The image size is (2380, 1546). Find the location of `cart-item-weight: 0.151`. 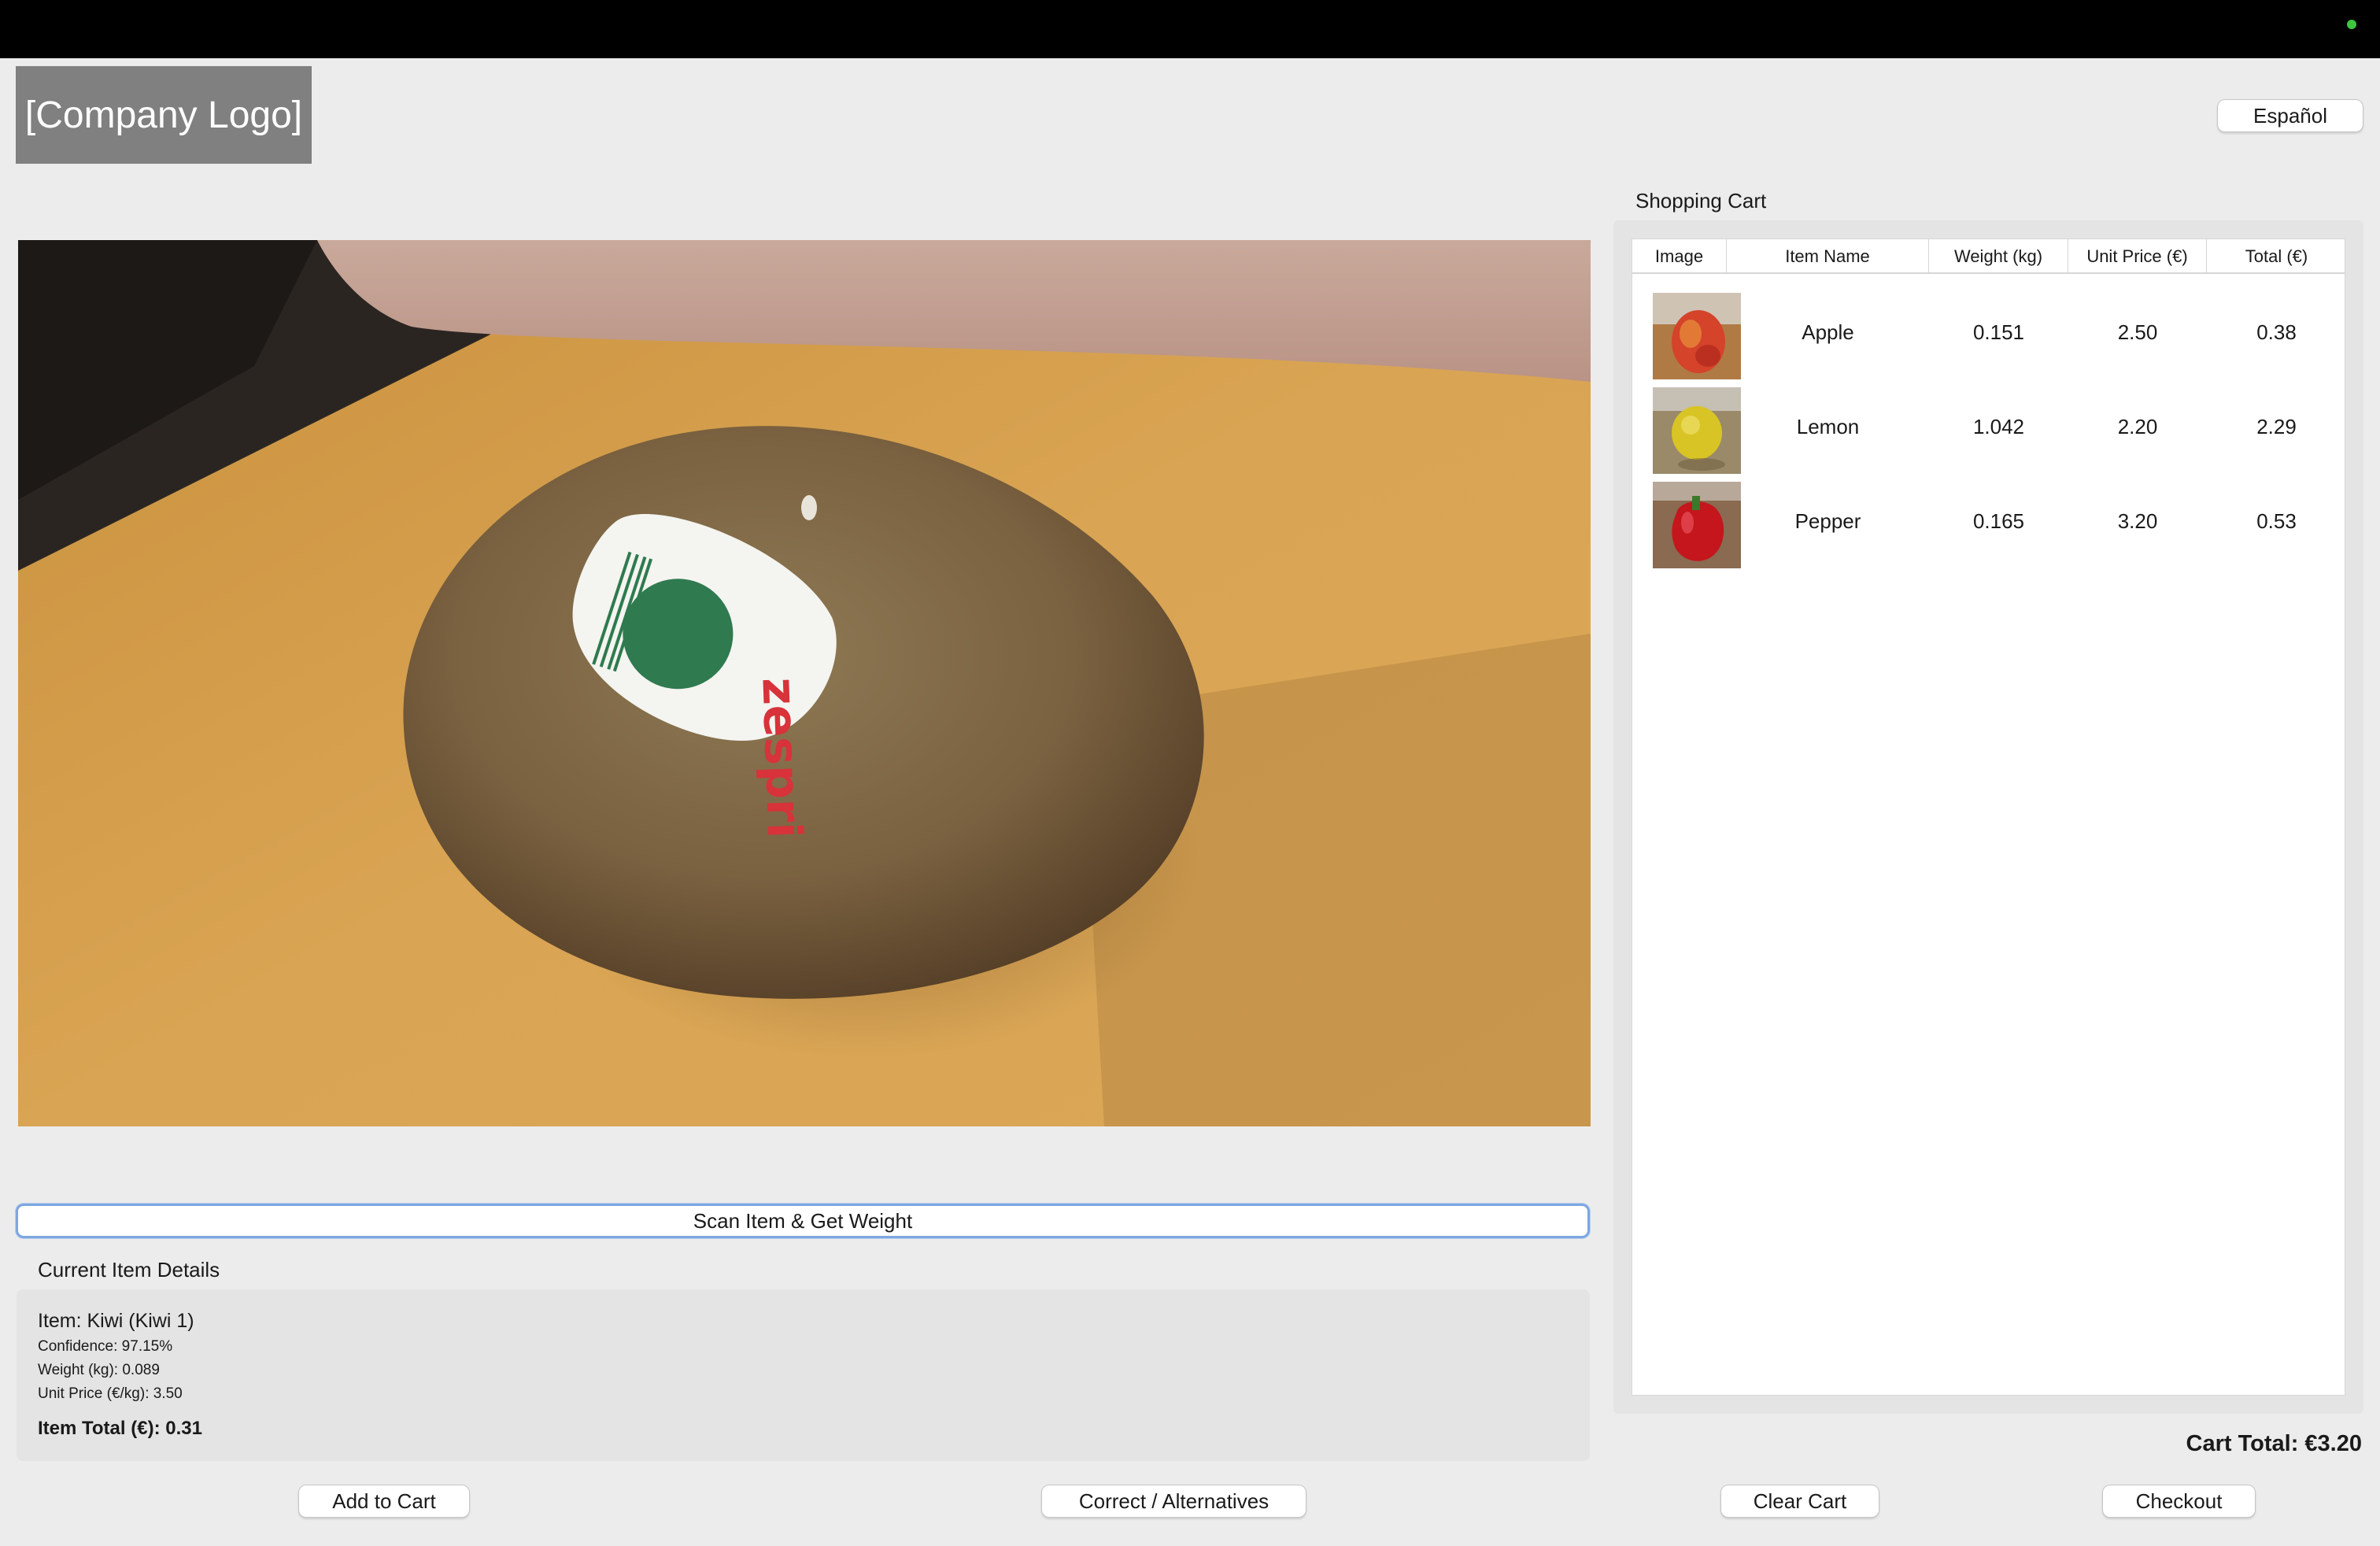

cart-item-weight: 0.151 is located at coordinates (1998, 332).